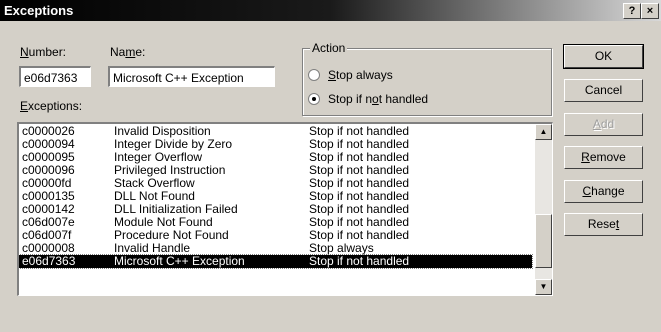 The width and height of the screenshot is (661, 332). I want to click on stop-if-not-handled-label: Stop if not handled, so click(378, 99).